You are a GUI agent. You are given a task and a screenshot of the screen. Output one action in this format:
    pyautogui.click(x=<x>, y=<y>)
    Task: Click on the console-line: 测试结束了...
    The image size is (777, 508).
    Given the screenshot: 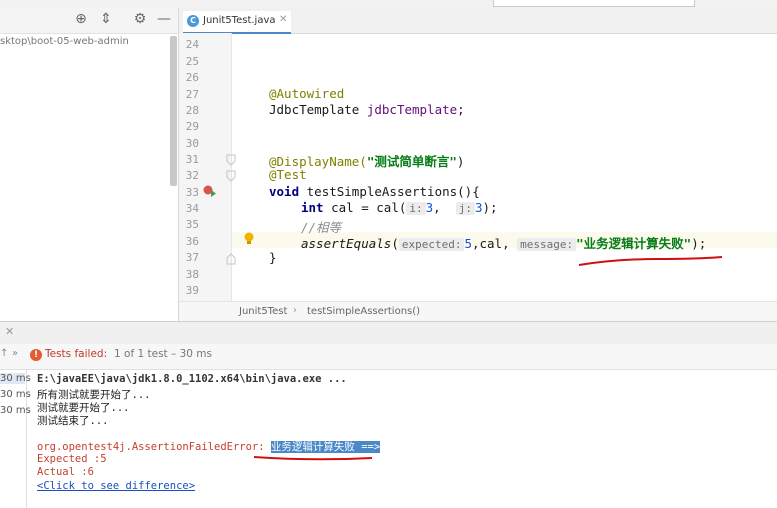 What is the action you would take?
    pyautogui.click(x=73, y=421)
    